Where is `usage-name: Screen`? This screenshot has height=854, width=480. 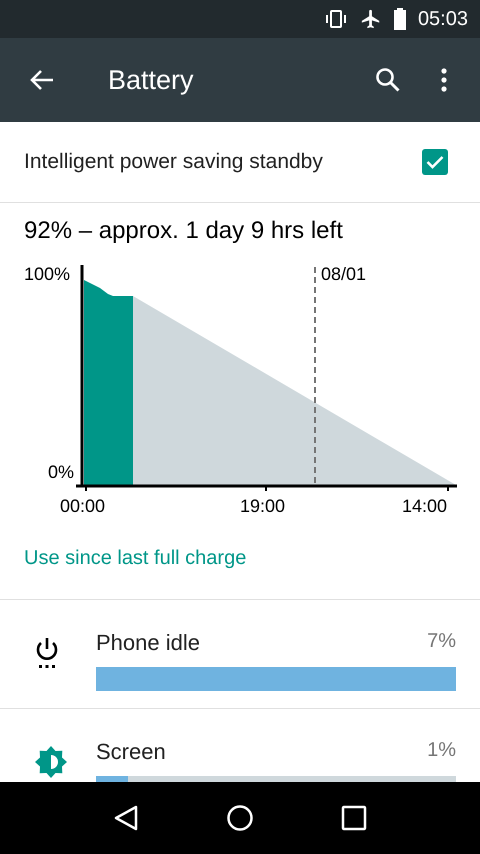 usage-name: Screen is located at coordinates (131, 752).